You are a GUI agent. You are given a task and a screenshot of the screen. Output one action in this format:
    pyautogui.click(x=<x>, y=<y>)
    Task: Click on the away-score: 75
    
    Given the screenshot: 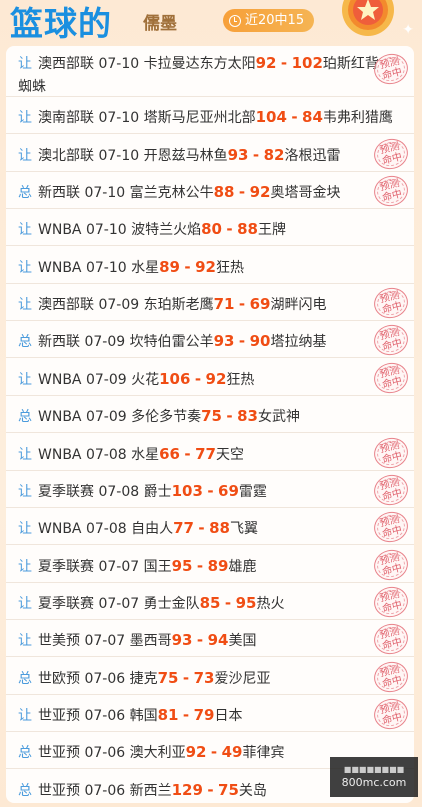 What is the action you would take?
    pyautogui.click(x=228, y=790)
    